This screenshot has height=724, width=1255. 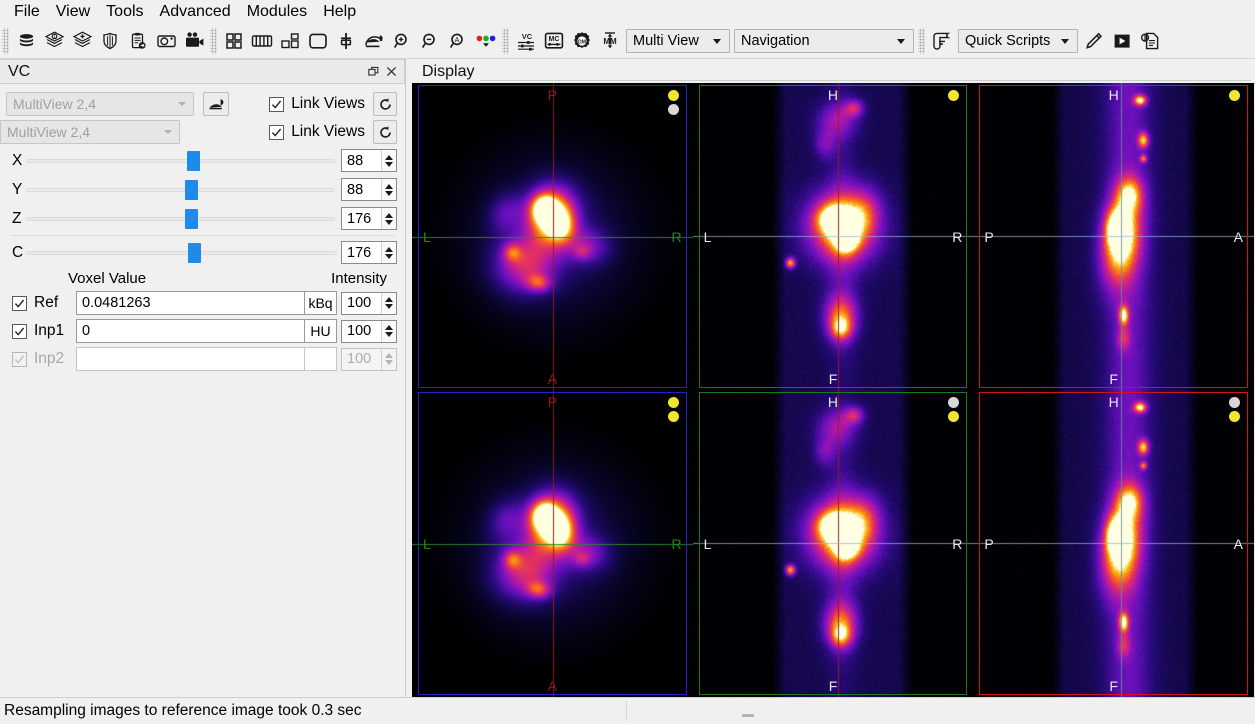 I want to click on zoom-out-icon, so click(x=430, y=41).